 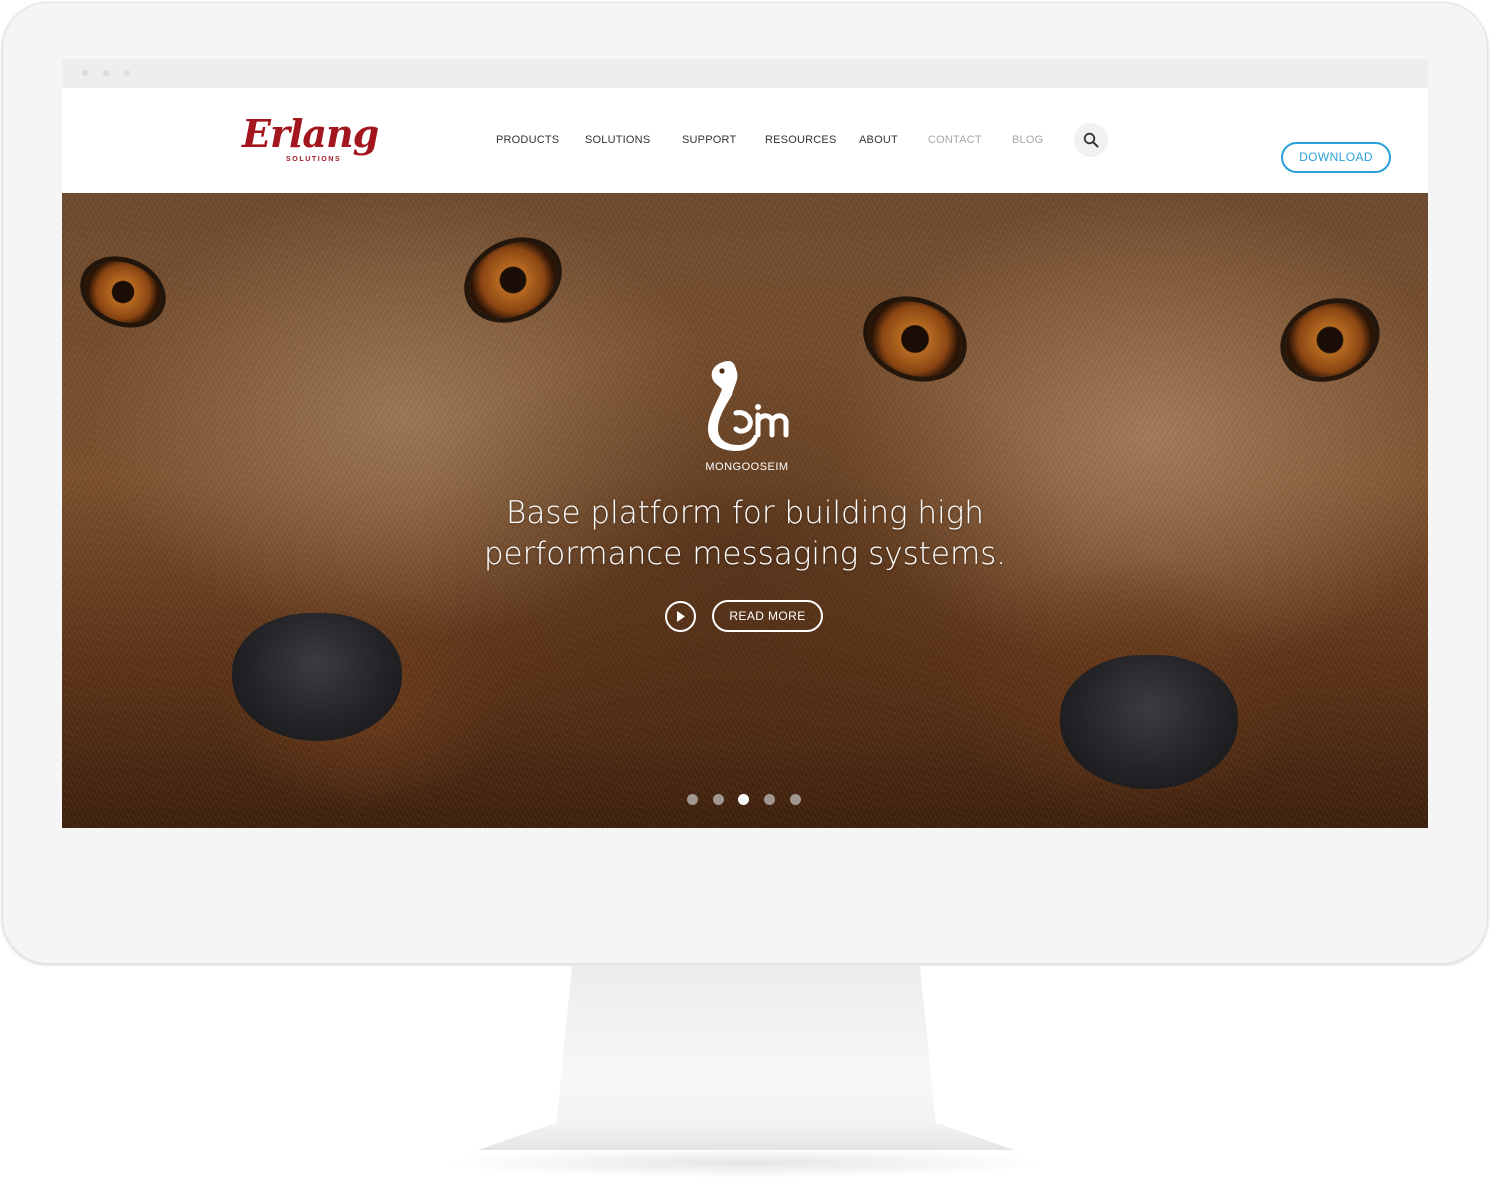 I want to click on play-icon, so click(x=681, y=616).